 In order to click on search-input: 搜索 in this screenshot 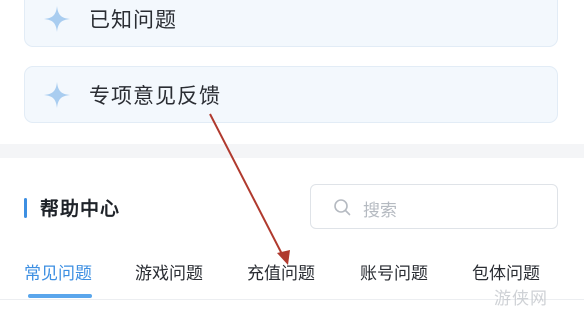, I will do `click(434, 206)`.